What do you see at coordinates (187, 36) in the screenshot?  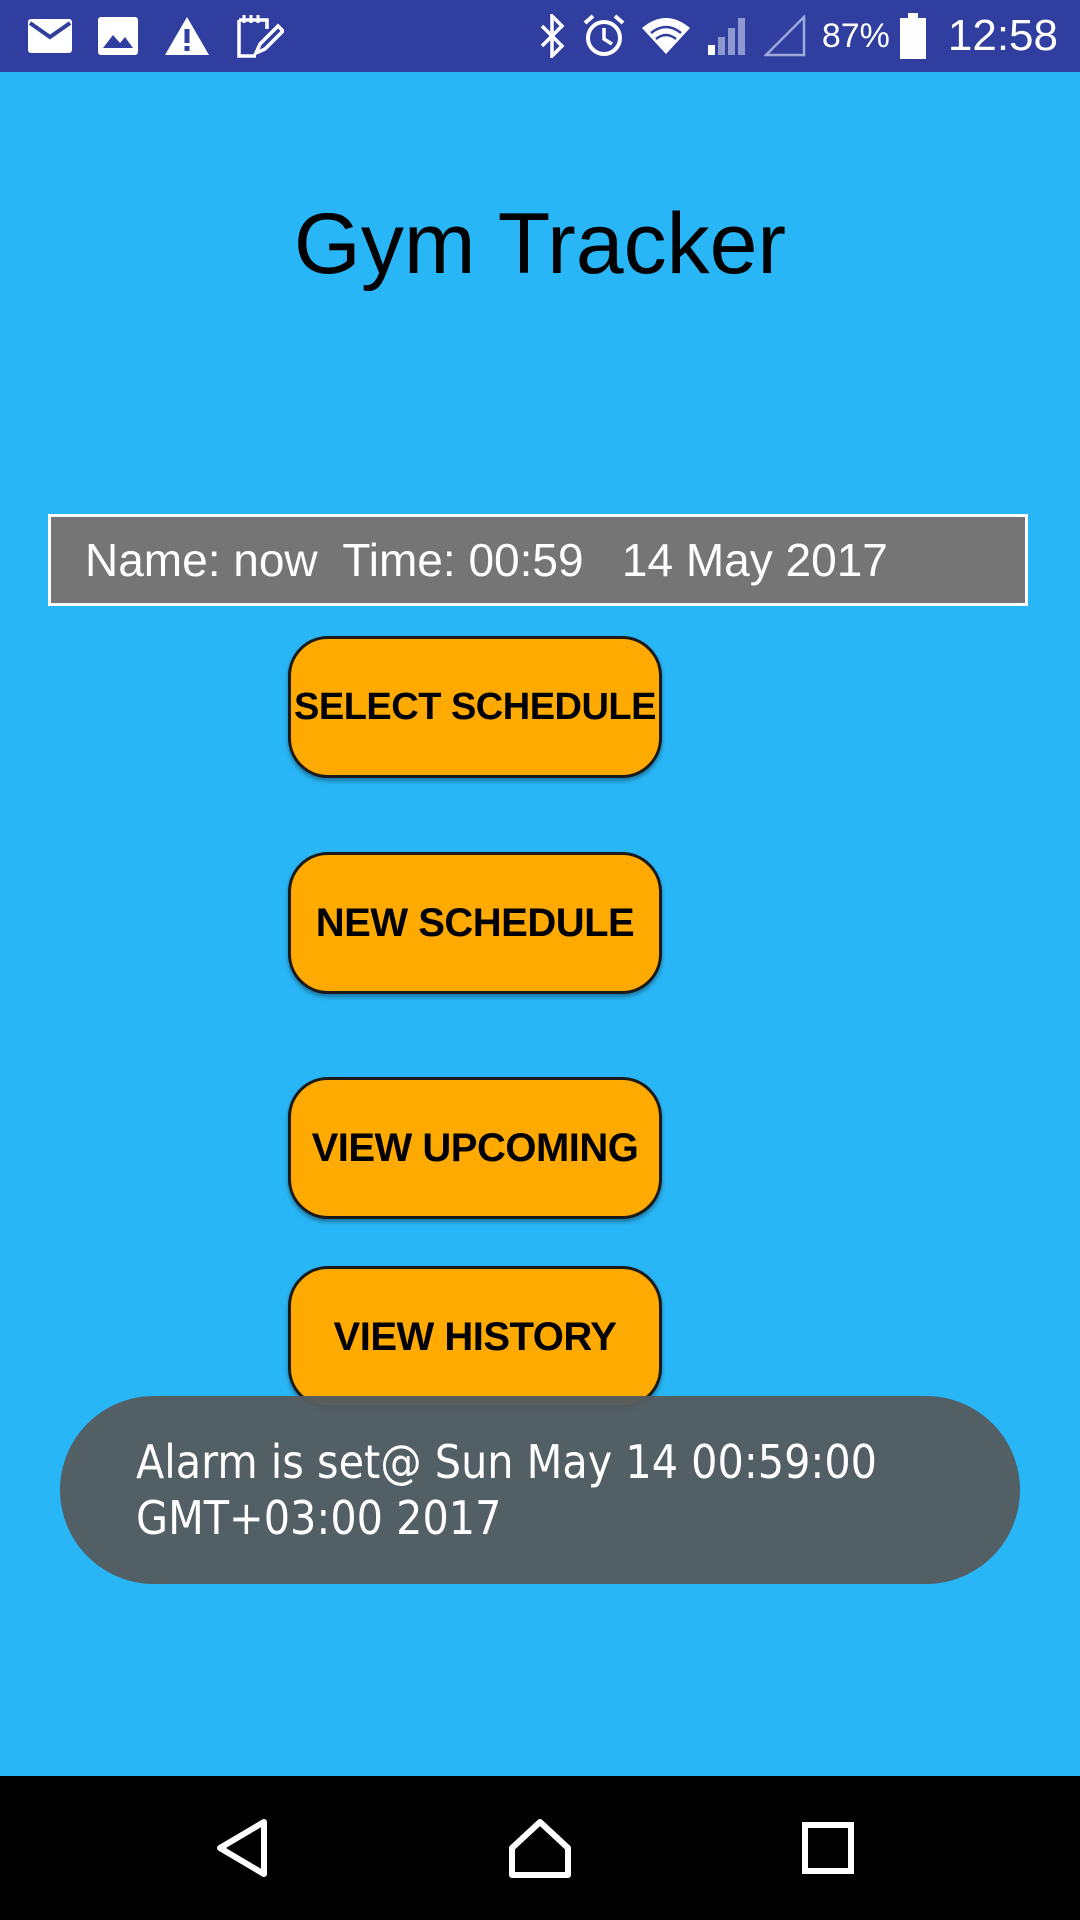 I see `warning-icon` at bounding box center [187, 36].